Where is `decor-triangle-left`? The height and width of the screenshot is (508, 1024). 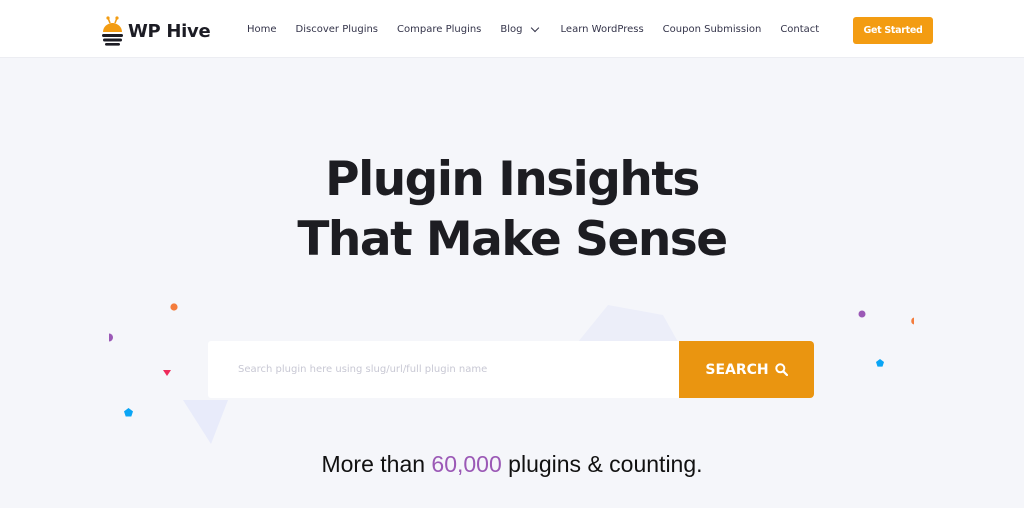 decor-triangle-left is located at coordinates (205, 422).